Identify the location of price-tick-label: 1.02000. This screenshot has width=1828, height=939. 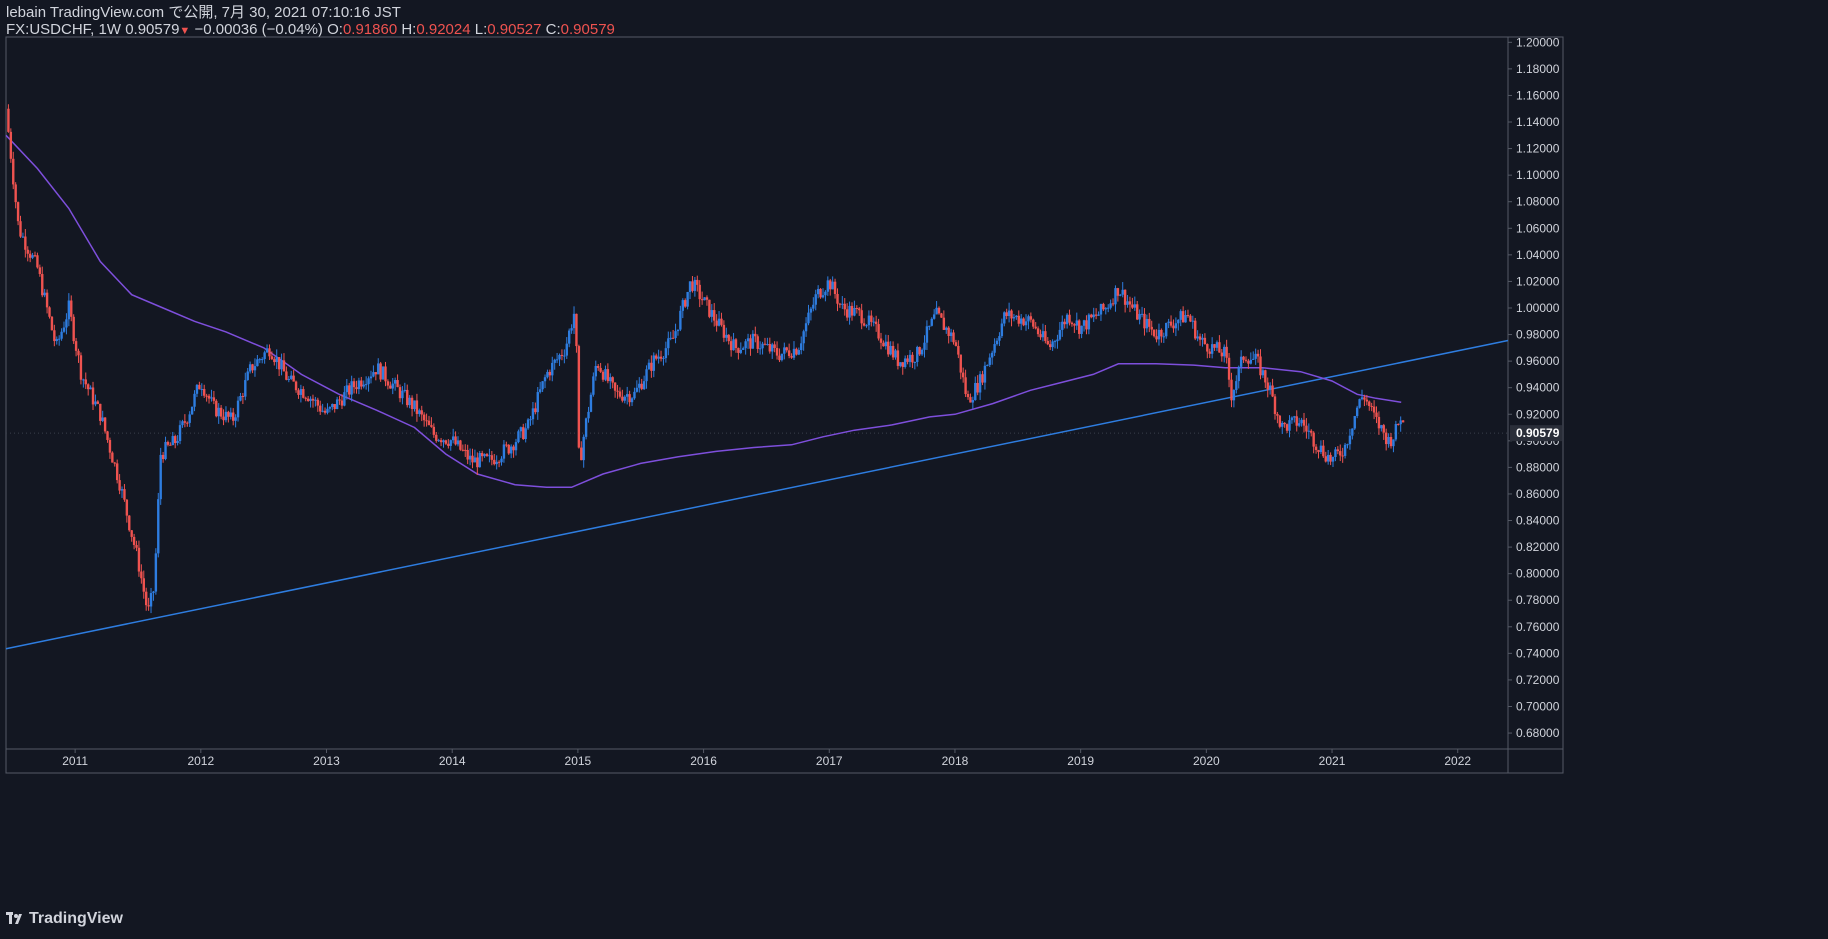
(1538, 281).